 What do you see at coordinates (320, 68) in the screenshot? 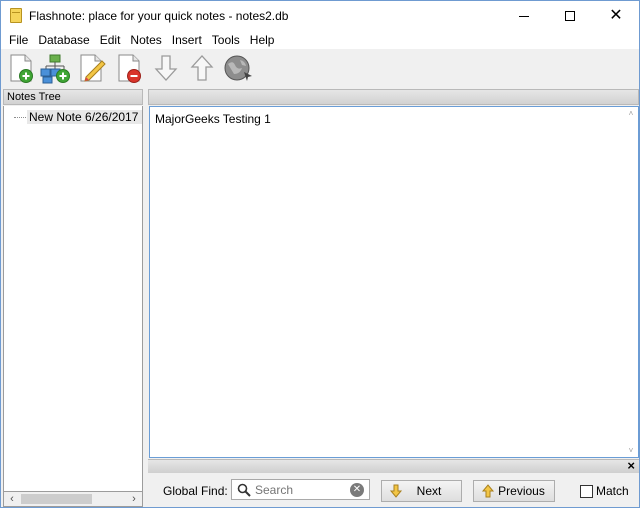
I see `toolbar` at bounding box center [320, 68].